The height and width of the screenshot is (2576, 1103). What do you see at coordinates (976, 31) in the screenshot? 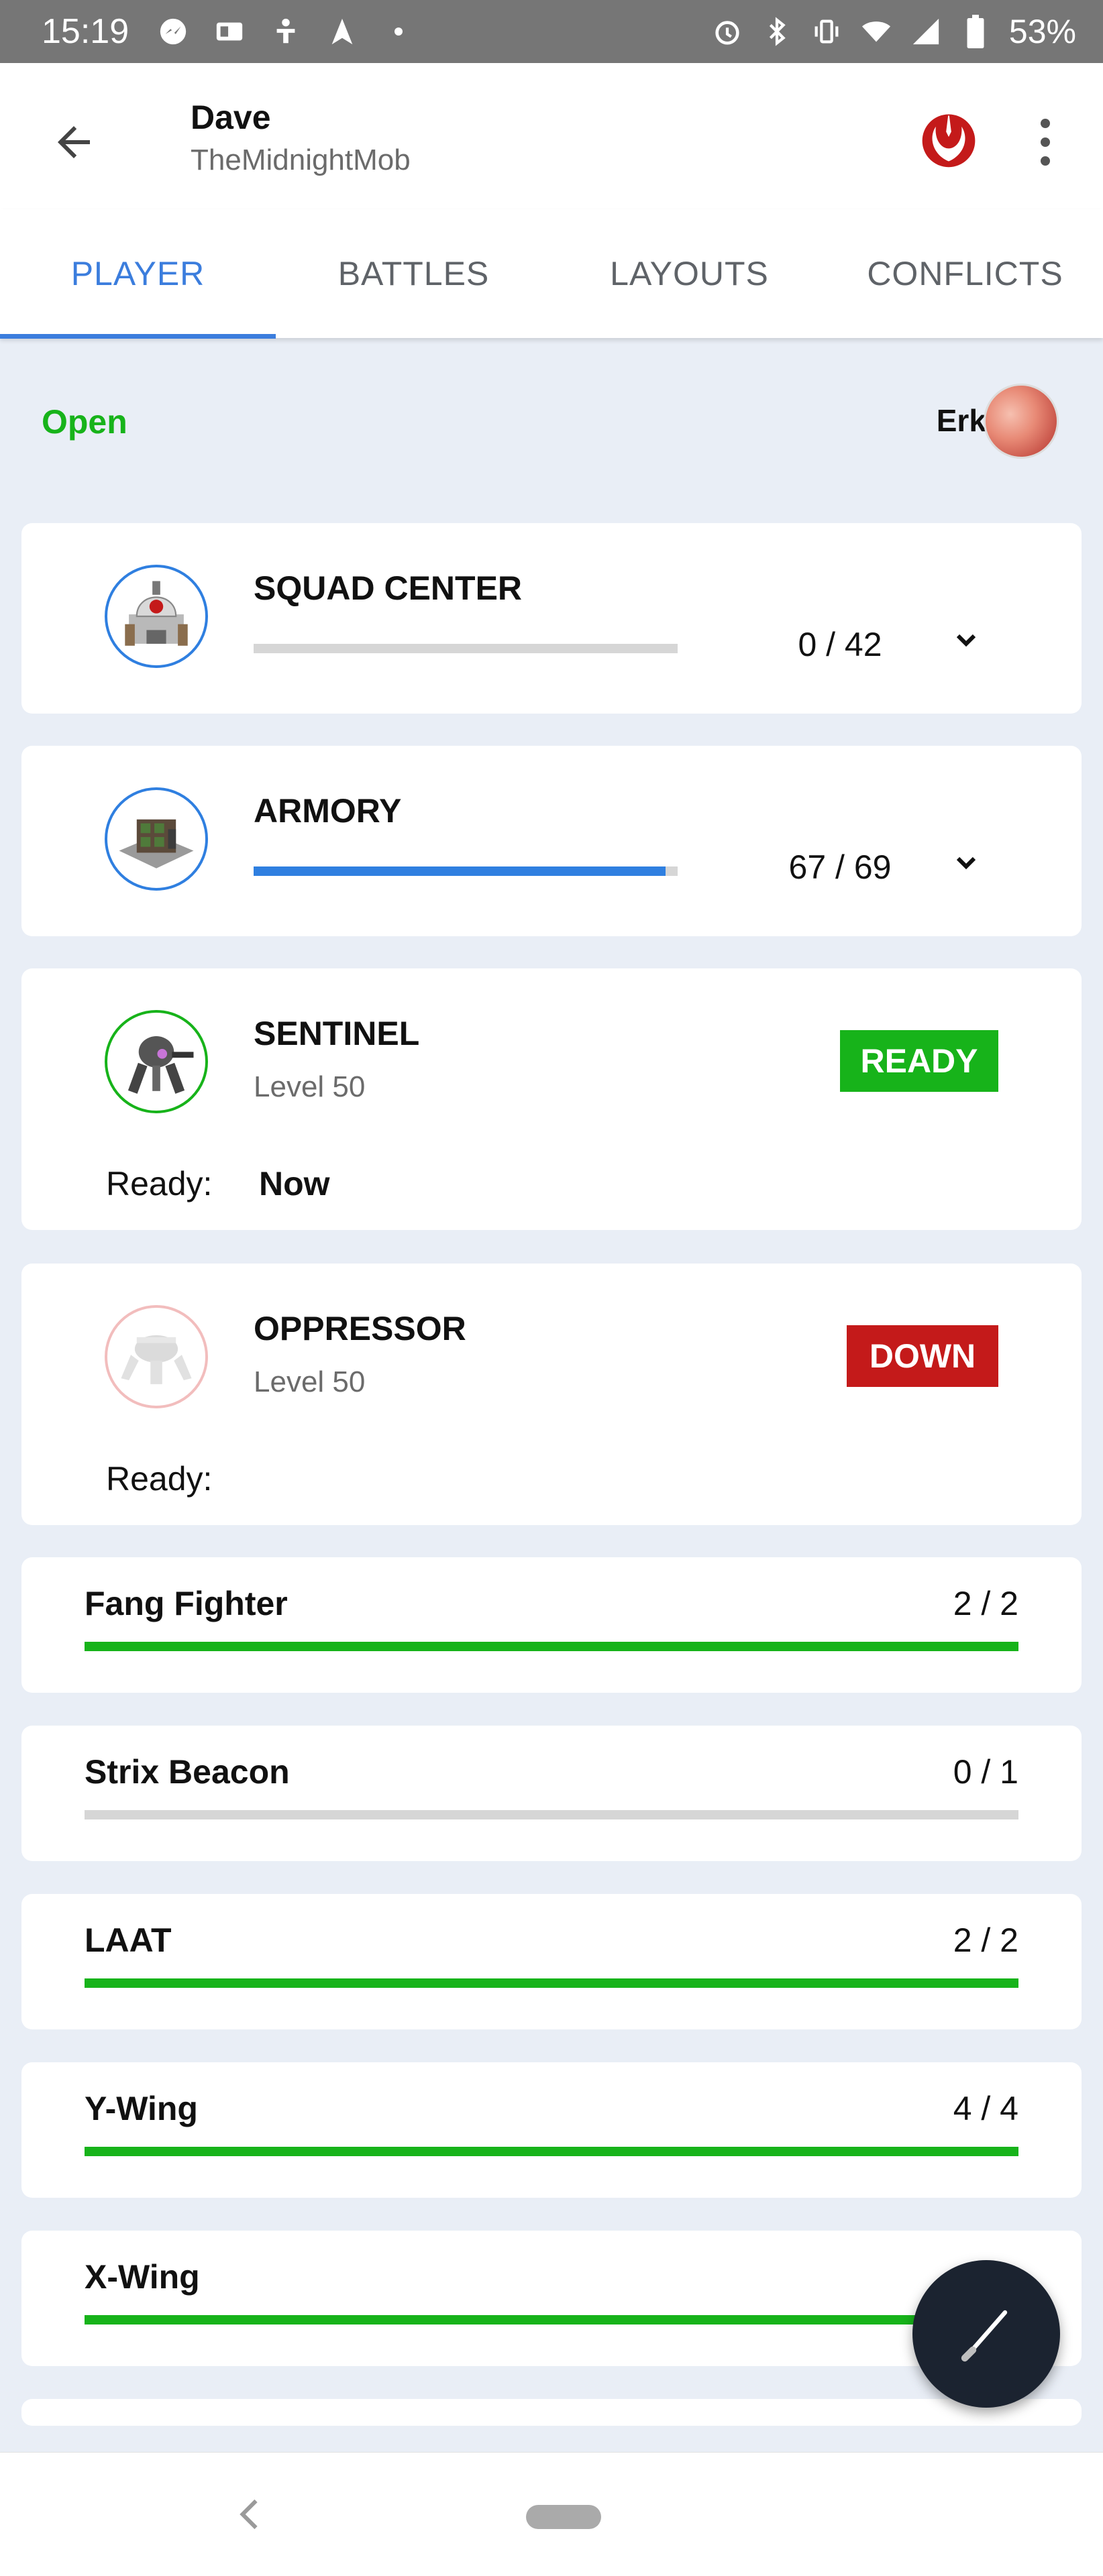
I see `battery-icon` at bounding box center [976, 31].